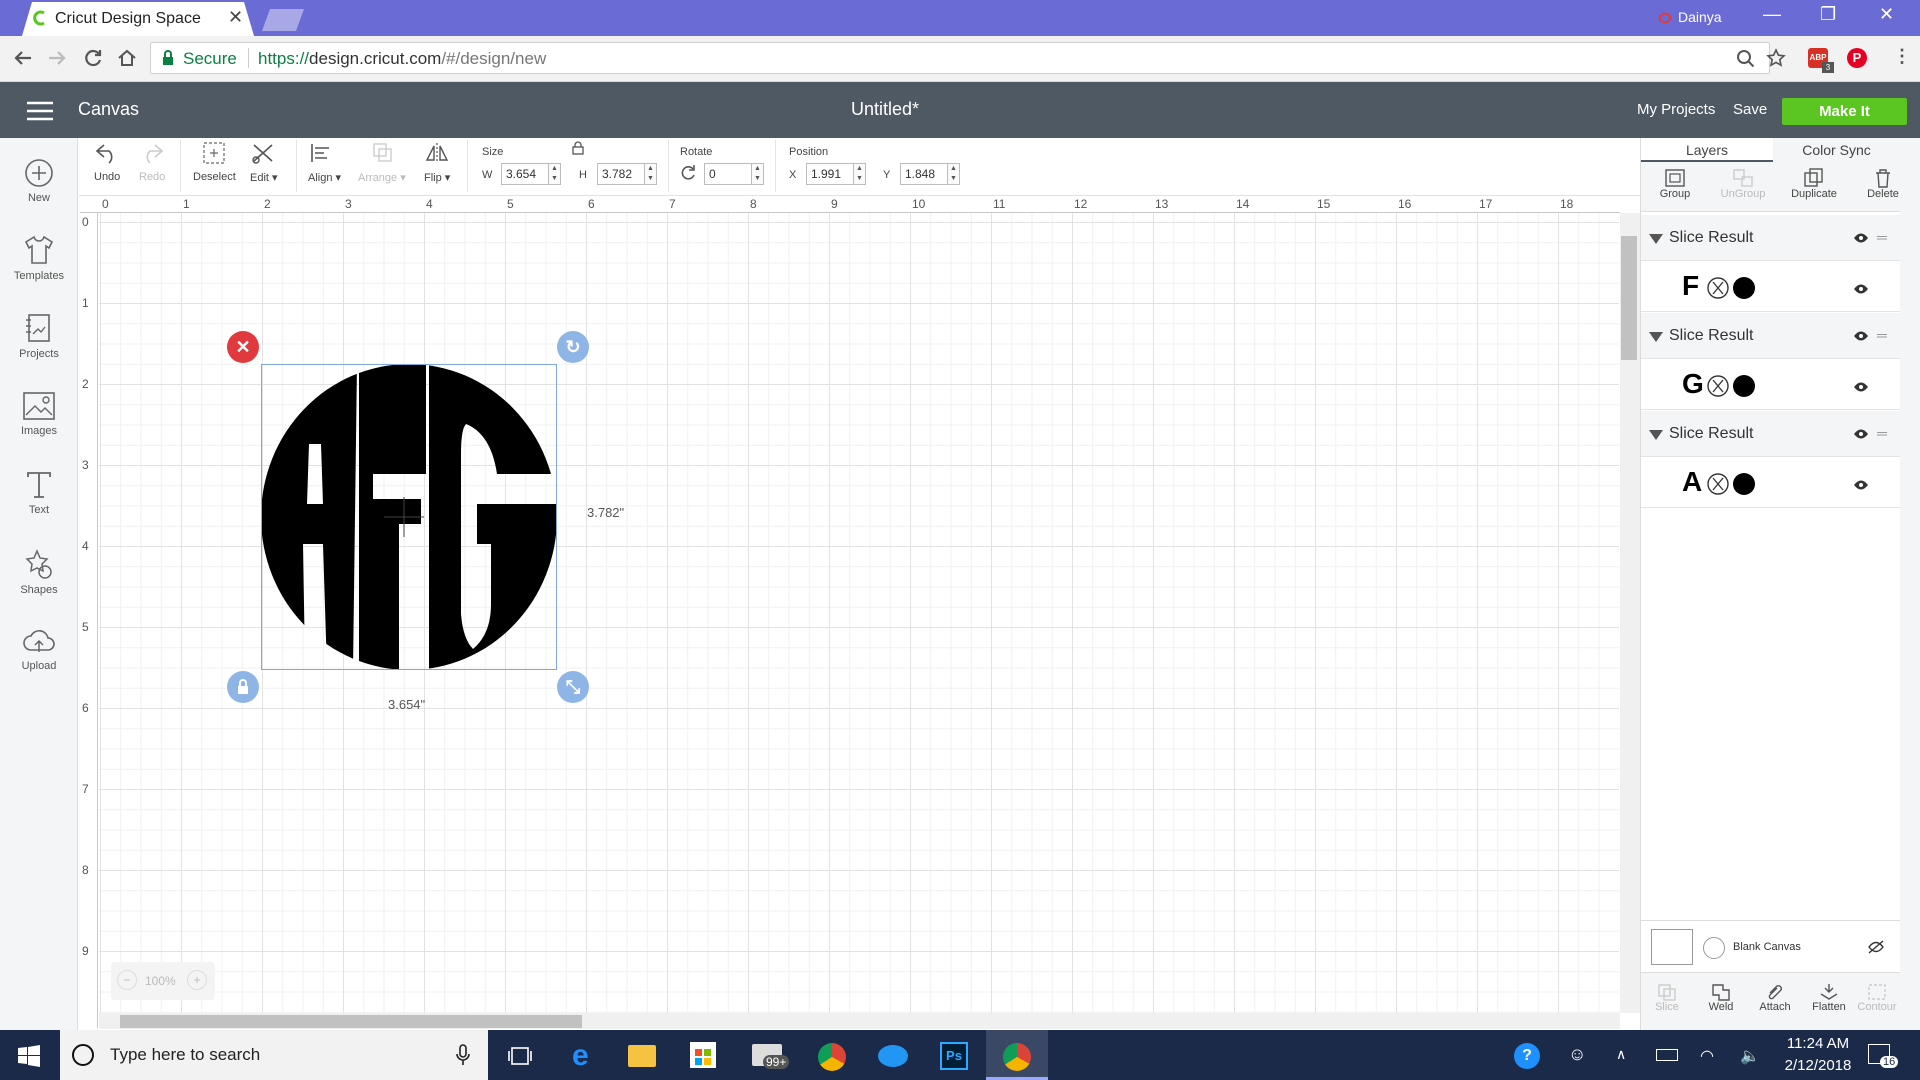 The width and height of the screenshot is (1920, 1080). I want to click on close-window-icon: ✕, so click(1886, 14).